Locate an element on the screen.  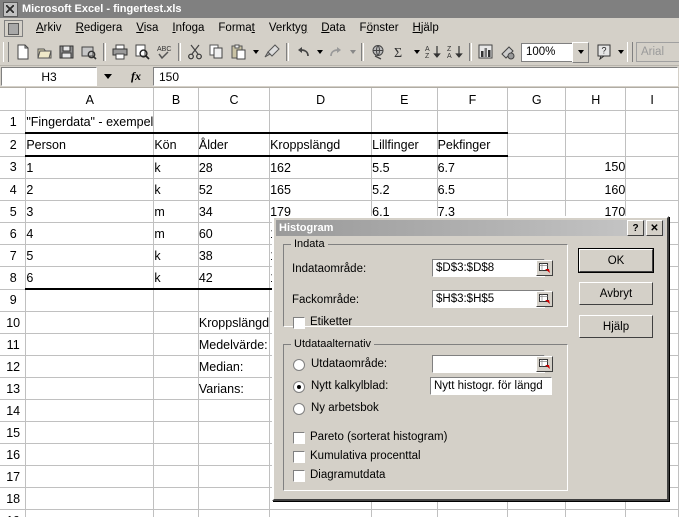
cell-H19 is located at coordinates (596, 513).